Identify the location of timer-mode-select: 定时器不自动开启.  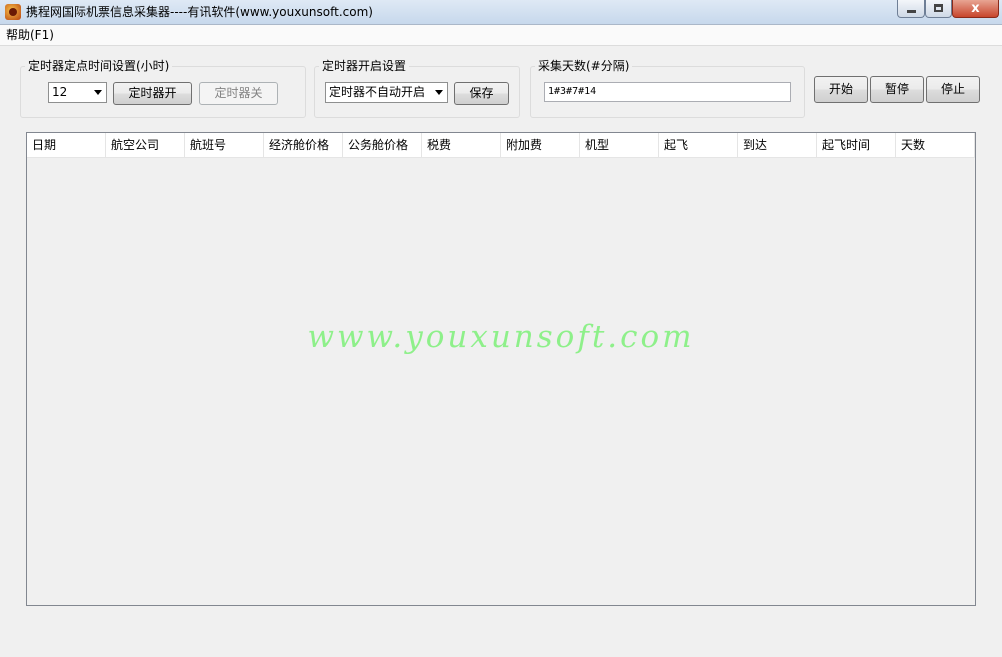
(386, 92).